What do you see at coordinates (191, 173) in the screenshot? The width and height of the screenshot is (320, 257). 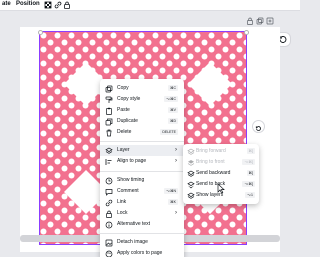 I see `send-backward-icon` at bounding box center [191, 173].